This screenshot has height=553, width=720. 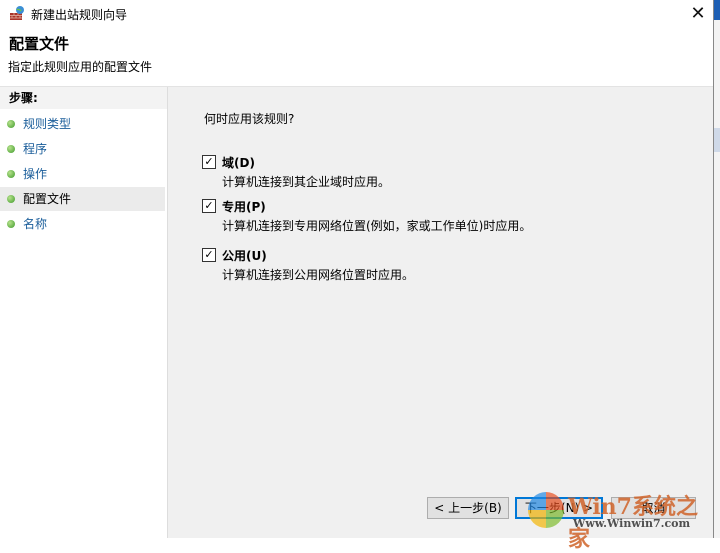 I want to click on steps-heading: 步骤:, so click(x=83, y=98).